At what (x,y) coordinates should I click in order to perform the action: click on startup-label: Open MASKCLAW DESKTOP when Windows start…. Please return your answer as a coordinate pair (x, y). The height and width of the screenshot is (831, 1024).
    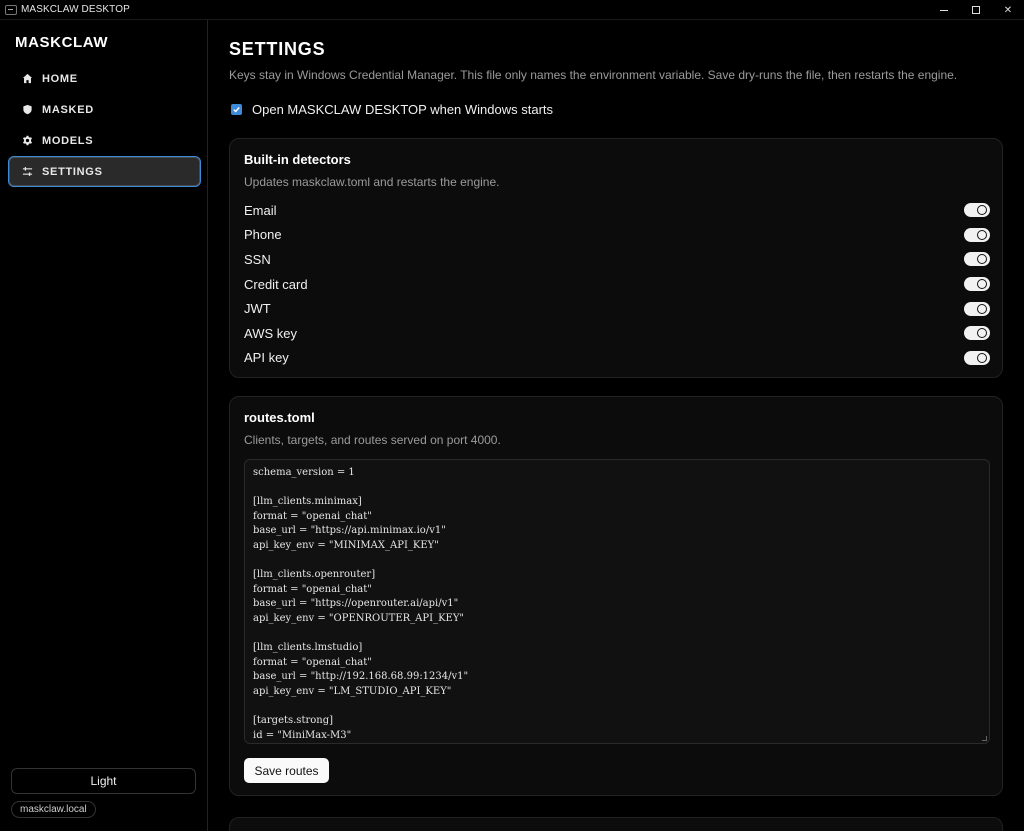
    Looking at the image, I should click on (403, 109).